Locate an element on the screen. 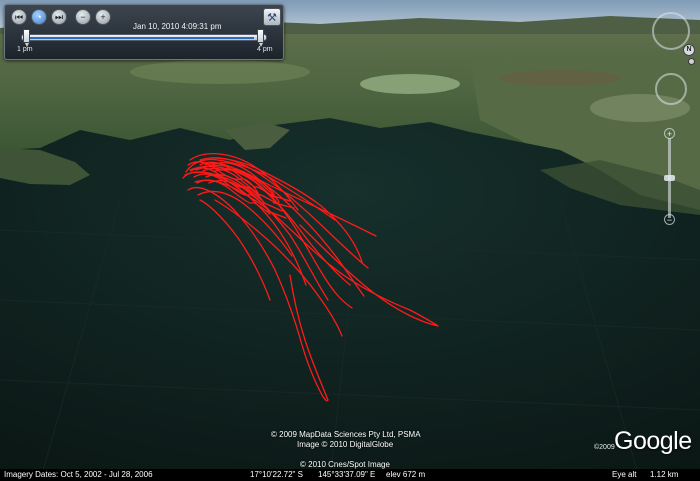 This screenshot has height=481, width=700. prev-button: ⏮ is located at coordinates (19, 17).